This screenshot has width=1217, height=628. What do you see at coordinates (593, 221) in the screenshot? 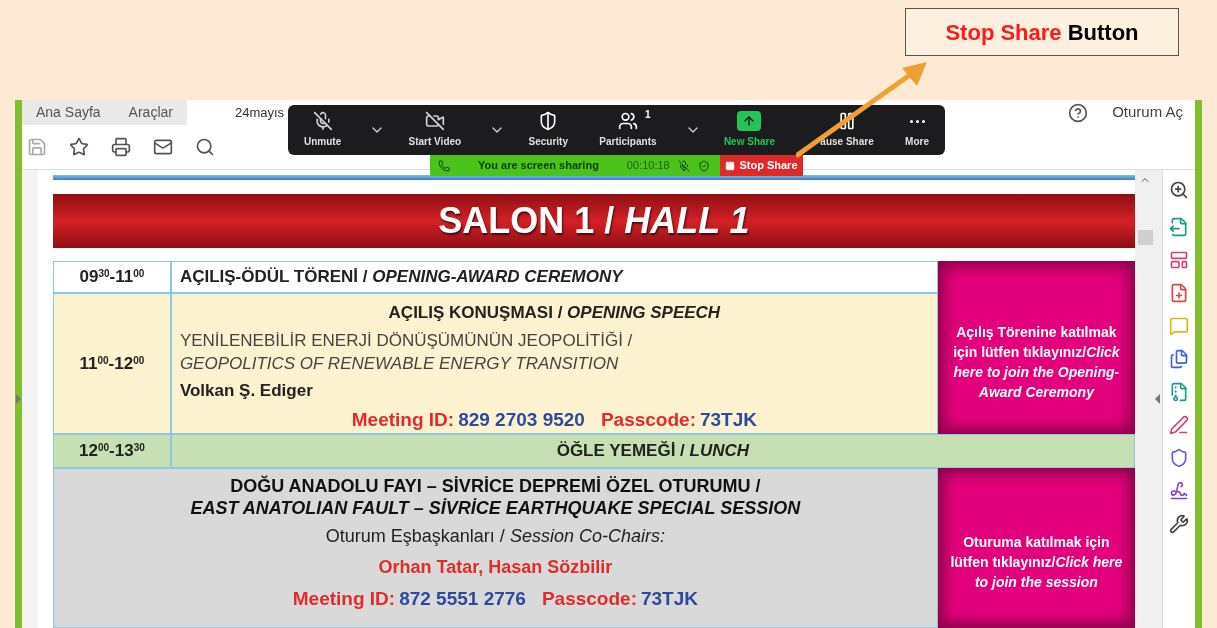
I see `title-banner: SALON 1 / HALL 1` at bounding box center [593, 221].